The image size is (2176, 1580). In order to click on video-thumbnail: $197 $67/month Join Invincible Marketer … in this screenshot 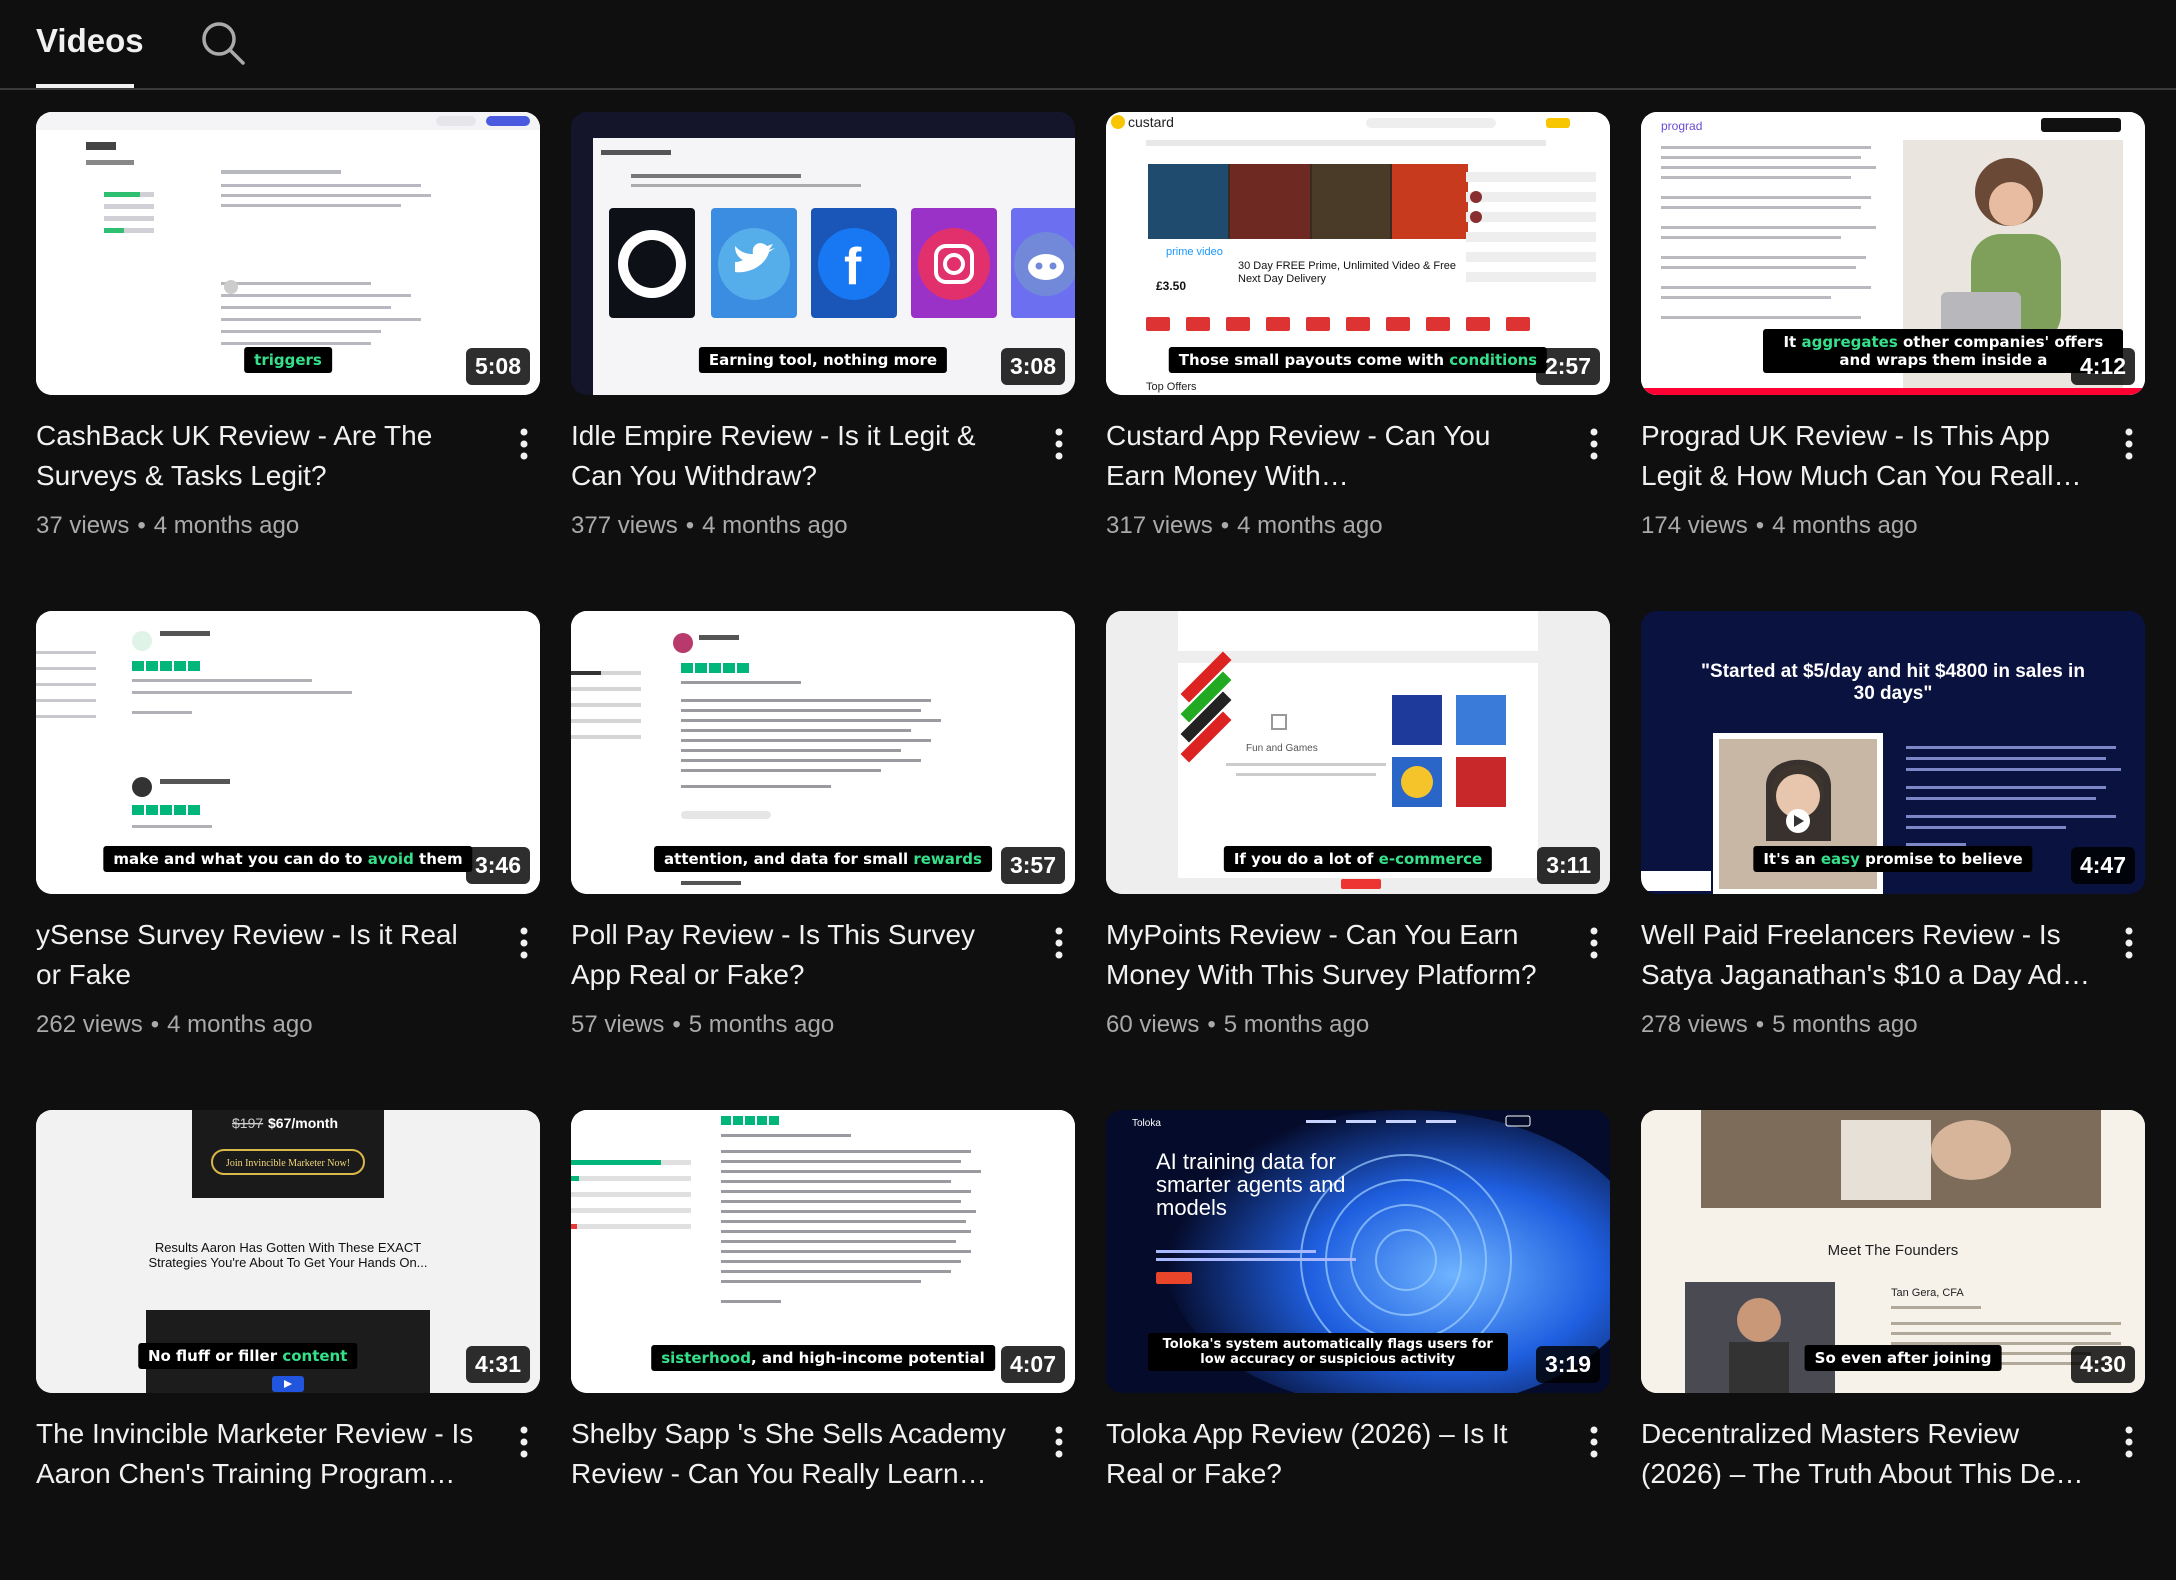, I will do `click(288, 1251)`.